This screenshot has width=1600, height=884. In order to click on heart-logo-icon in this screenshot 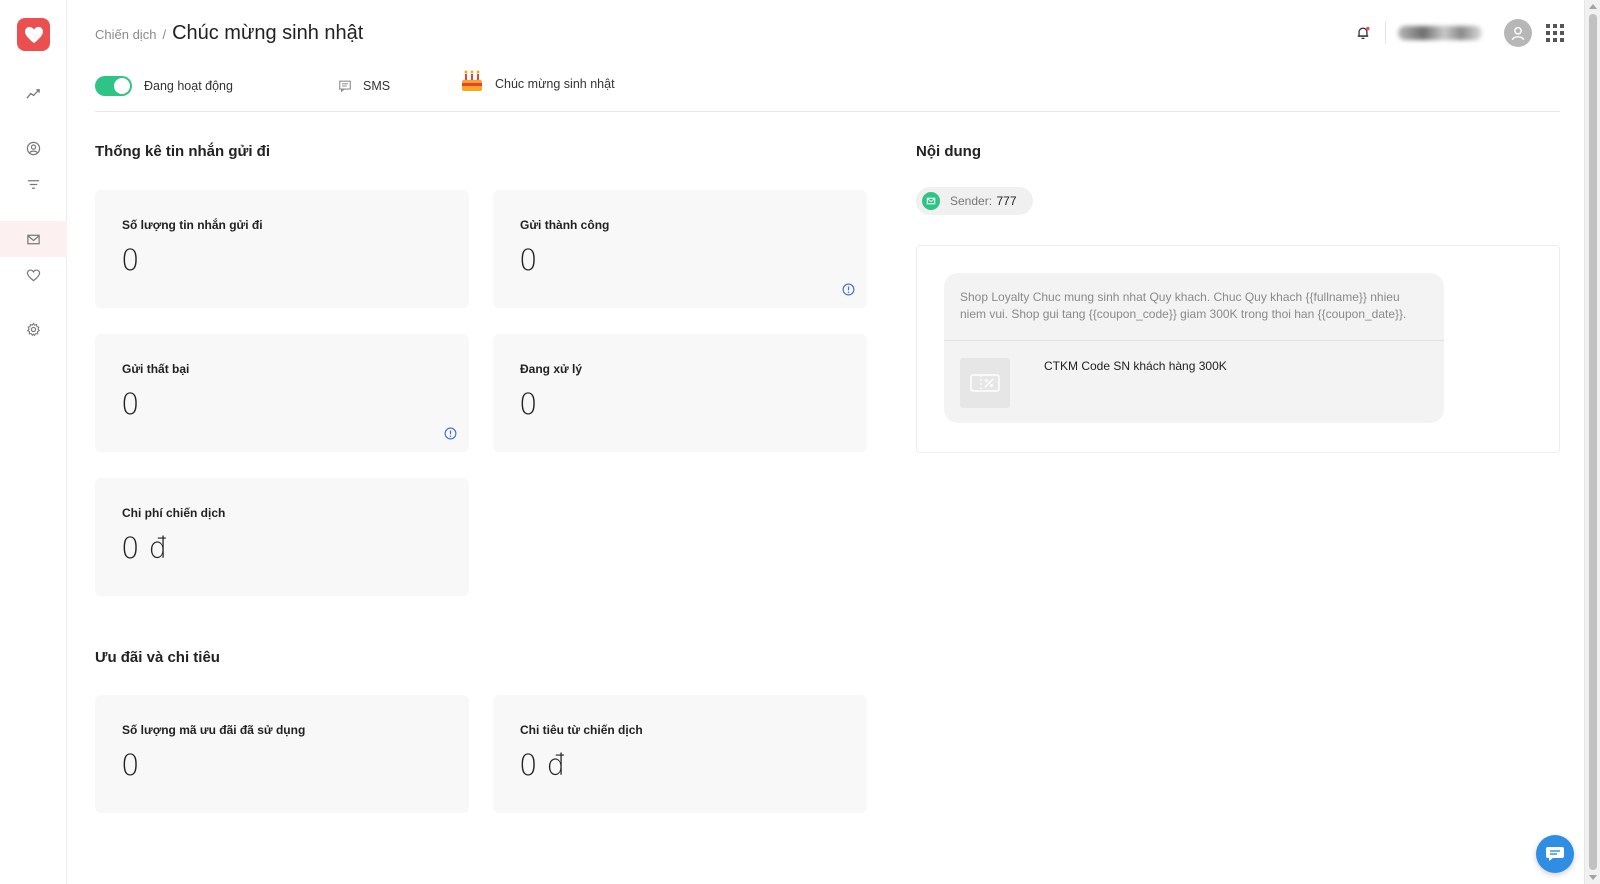, I will do `click(33, 34)`.